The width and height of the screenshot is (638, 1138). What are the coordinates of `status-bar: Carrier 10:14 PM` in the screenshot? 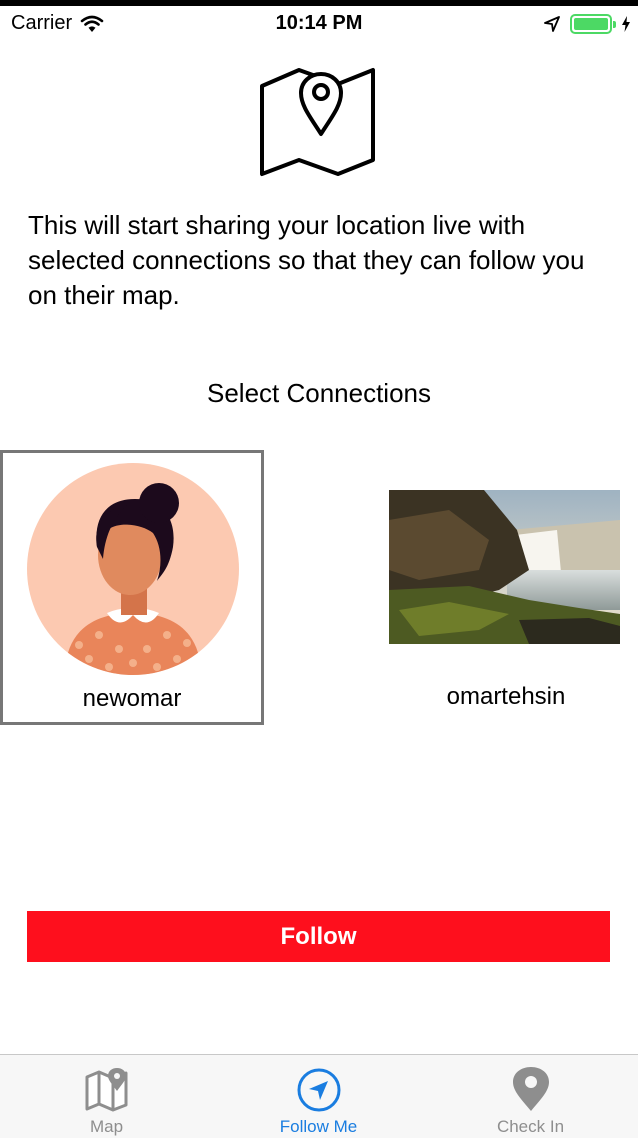 It's located at (319, 22).